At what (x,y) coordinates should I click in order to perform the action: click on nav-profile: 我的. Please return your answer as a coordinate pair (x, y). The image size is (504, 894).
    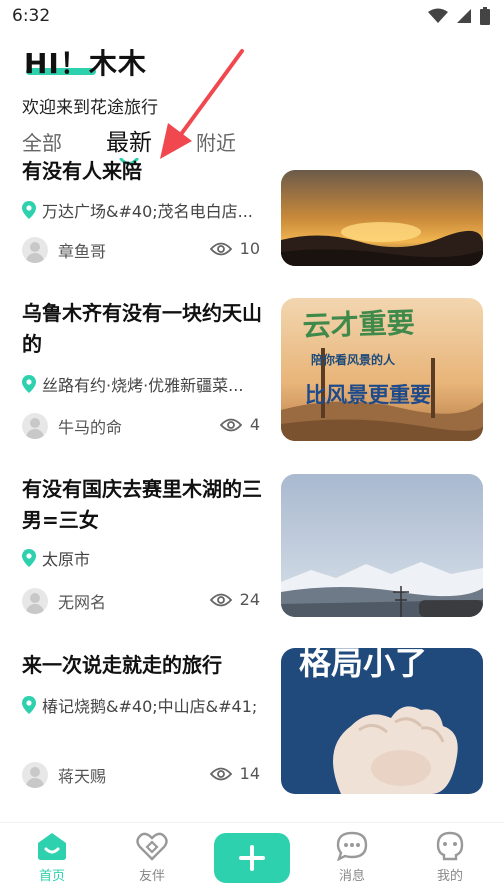
    Looking at the image, I should click on (450, 857).